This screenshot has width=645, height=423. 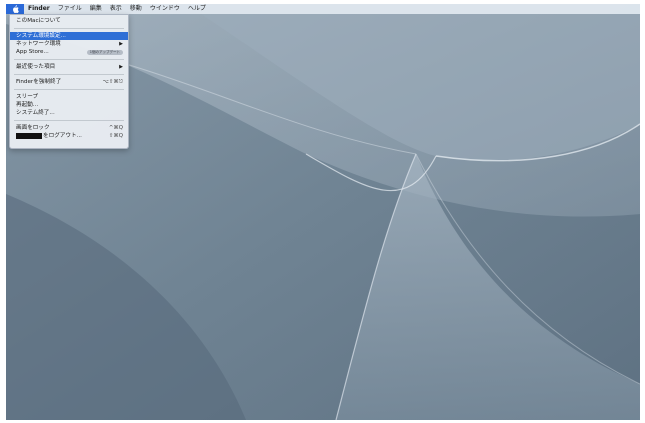 I want to click on menu-item-log-out: をログアウト... ⇧⌘Q, so click(x=69, y=136).